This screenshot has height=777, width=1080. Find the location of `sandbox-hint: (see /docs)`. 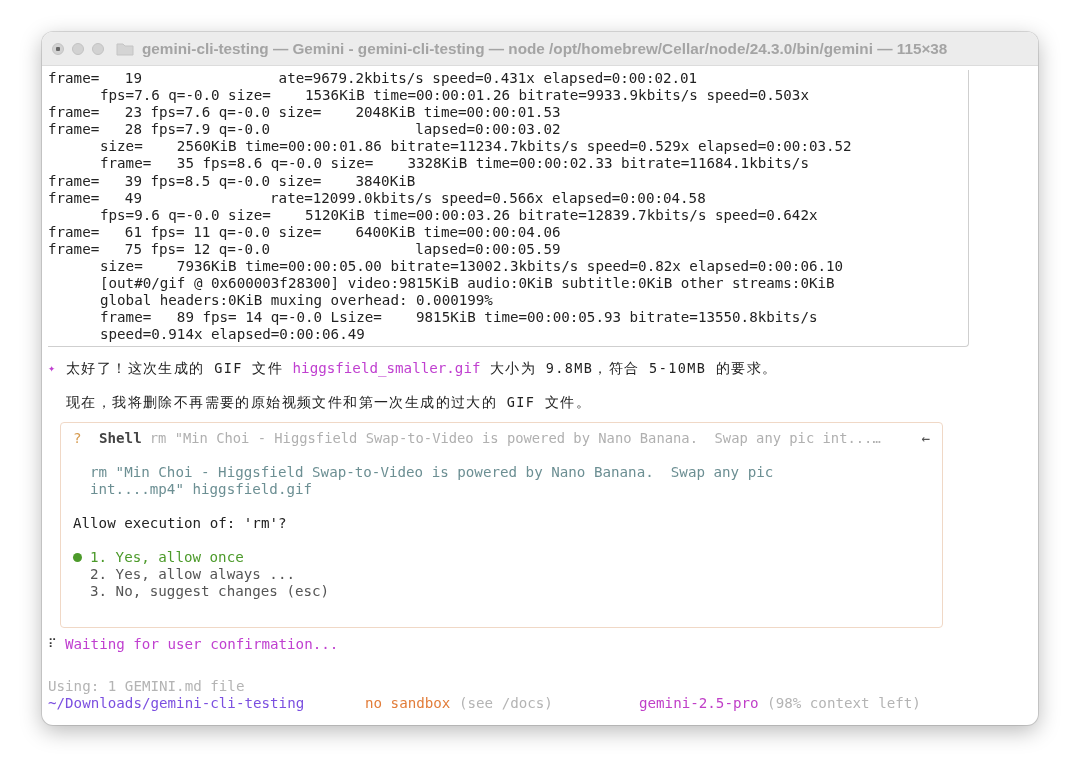

sandbox-hint: (see /docs) is located at coordinates (505, 702).